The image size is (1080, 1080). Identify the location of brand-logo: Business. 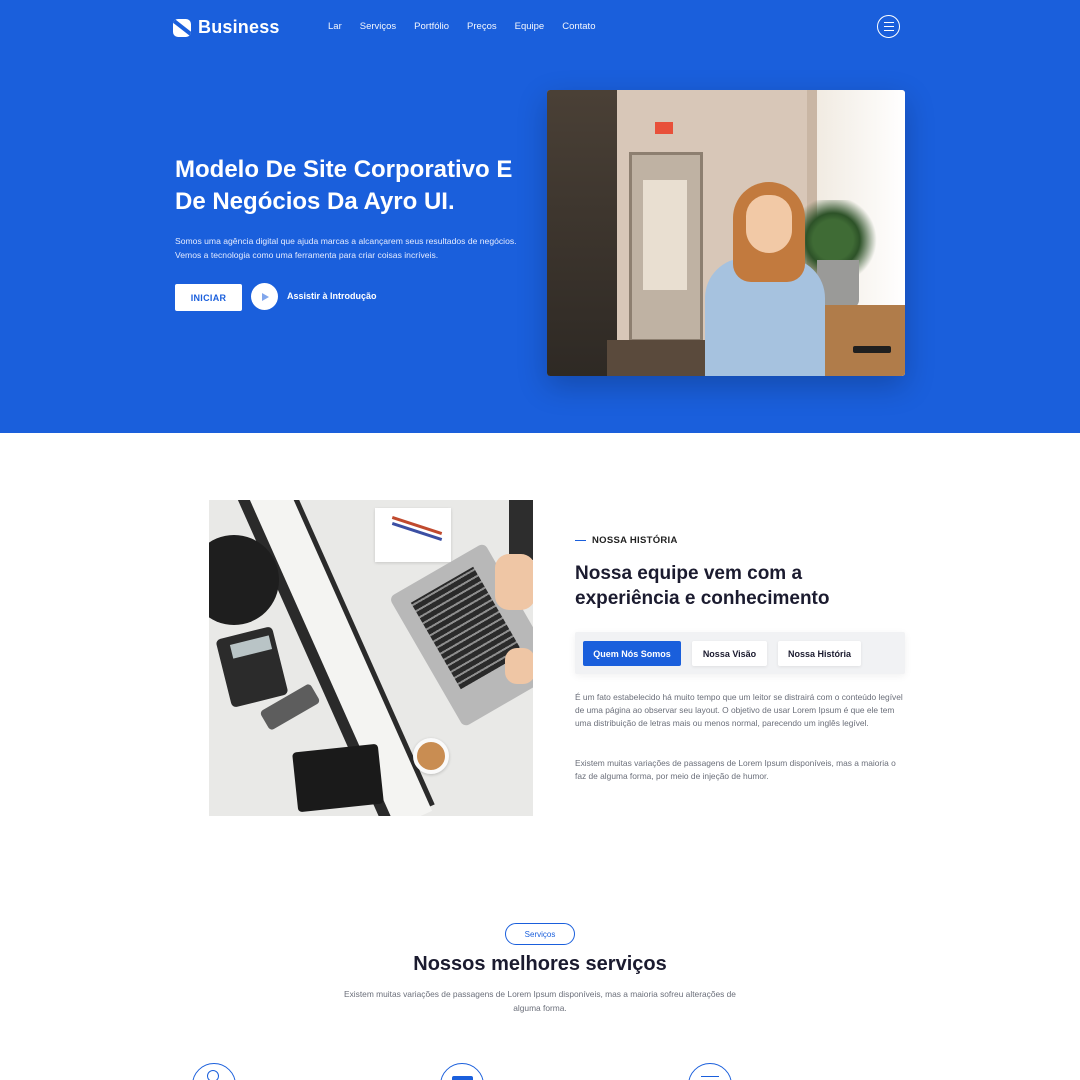
(226, 27).